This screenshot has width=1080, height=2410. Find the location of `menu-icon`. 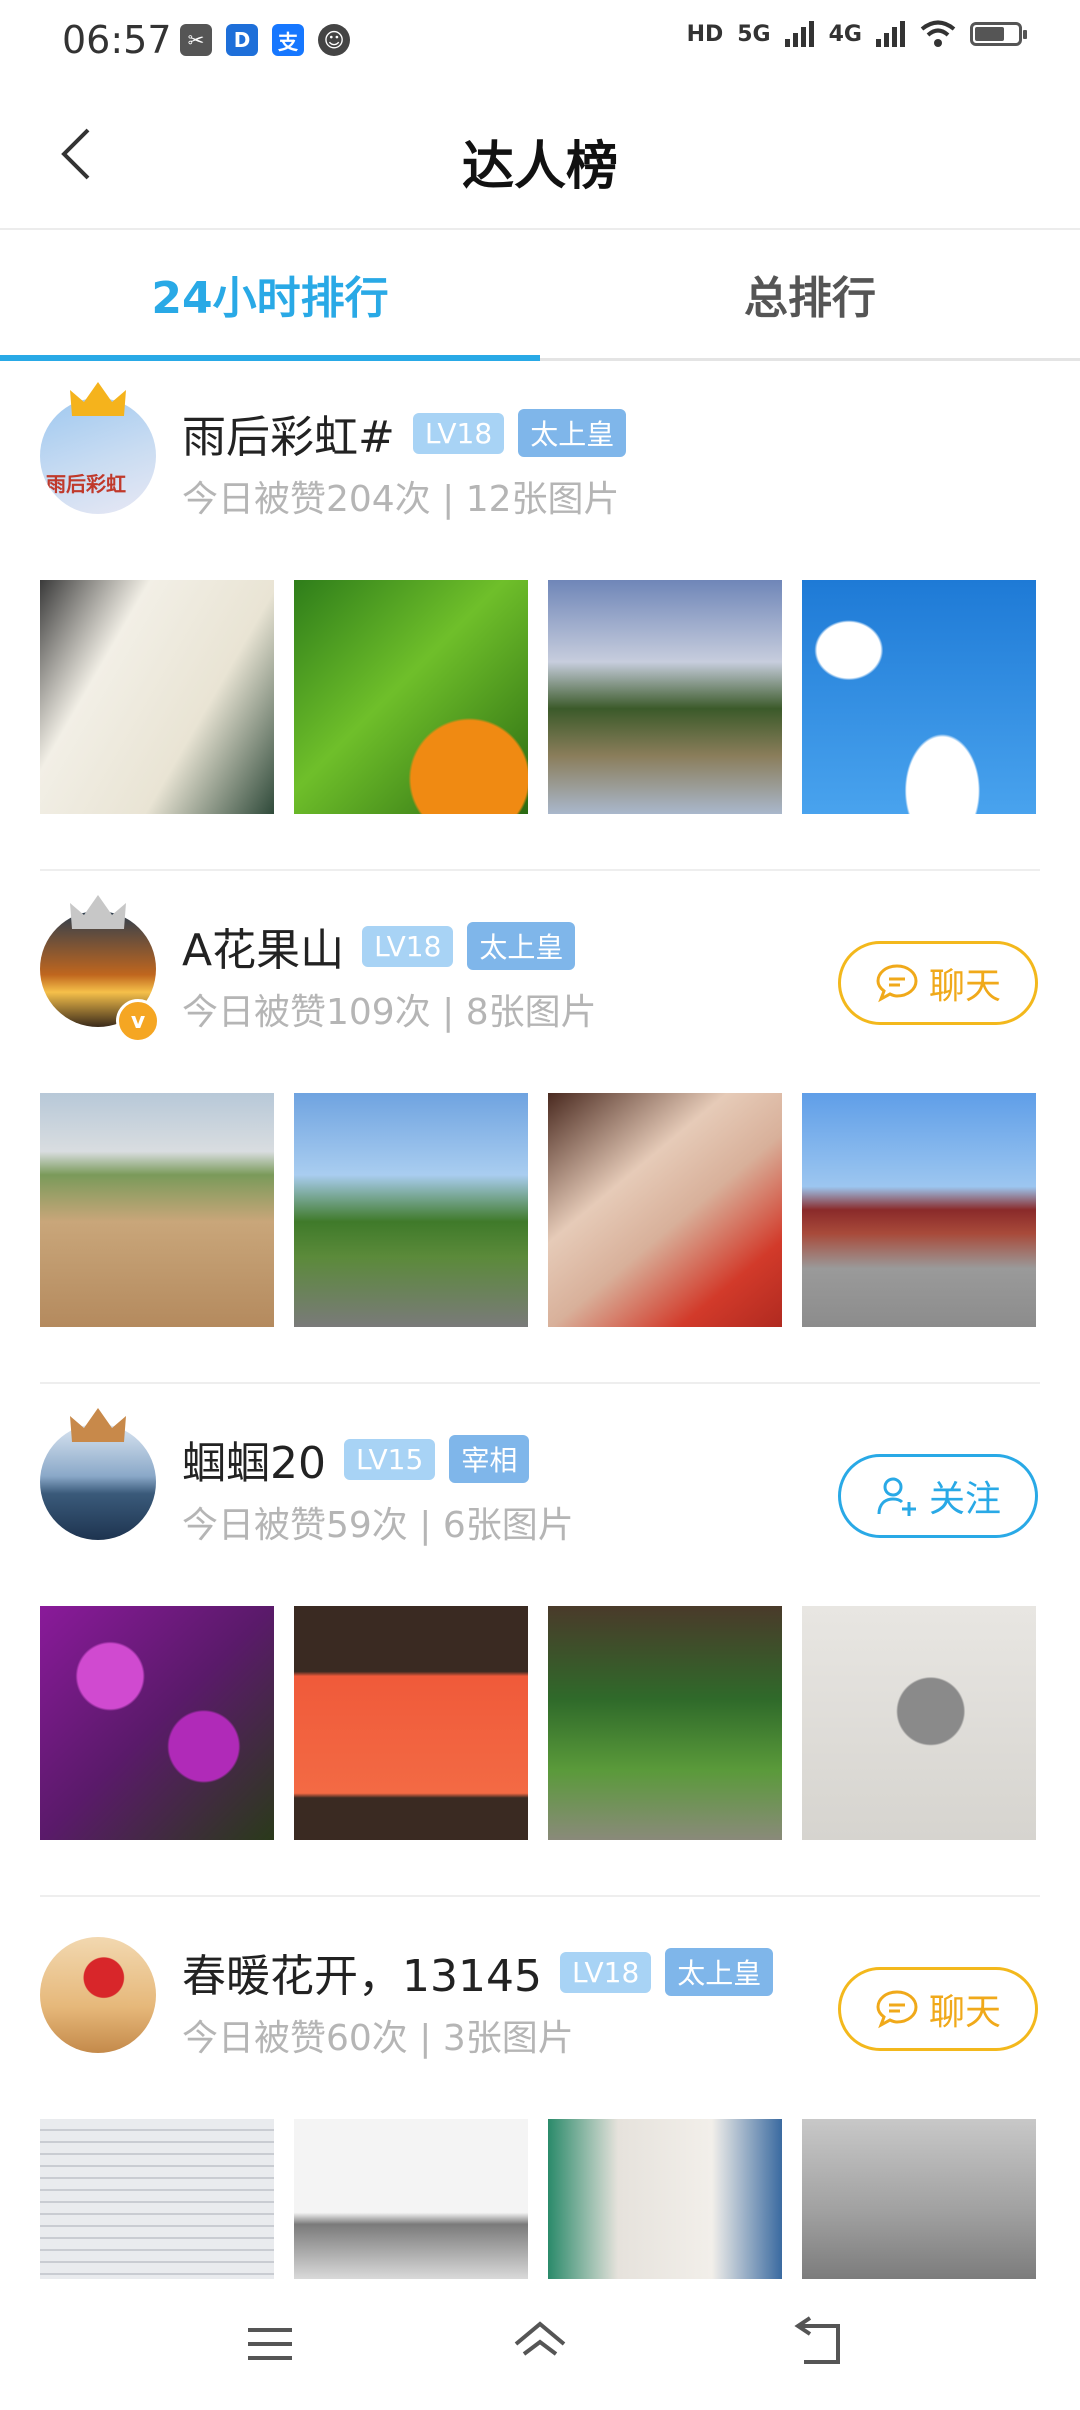

menu-icon is located at coordinates (270, 2344).